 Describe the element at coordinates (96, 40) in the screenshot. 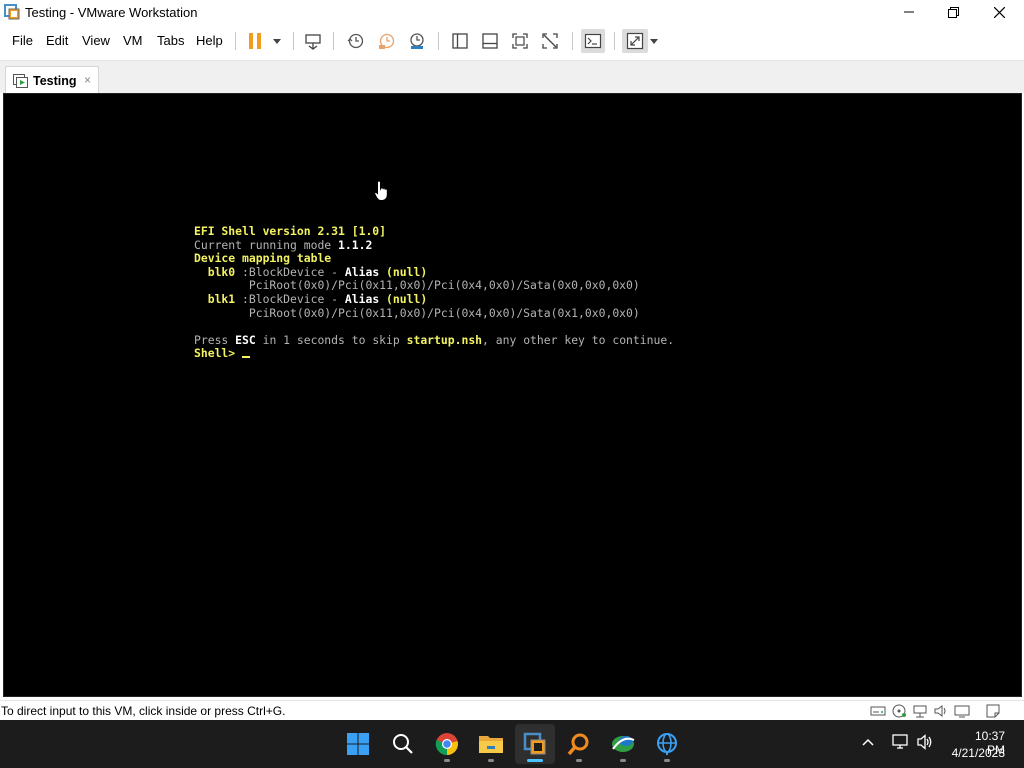

I see `menu-view: View` at that location.